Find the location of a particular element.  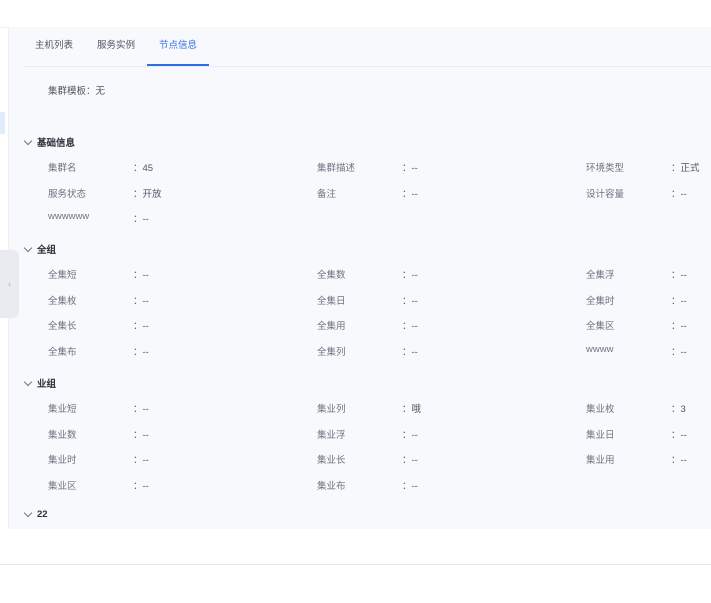

field-label: 服务状态 is located at coordinates (67, 194).